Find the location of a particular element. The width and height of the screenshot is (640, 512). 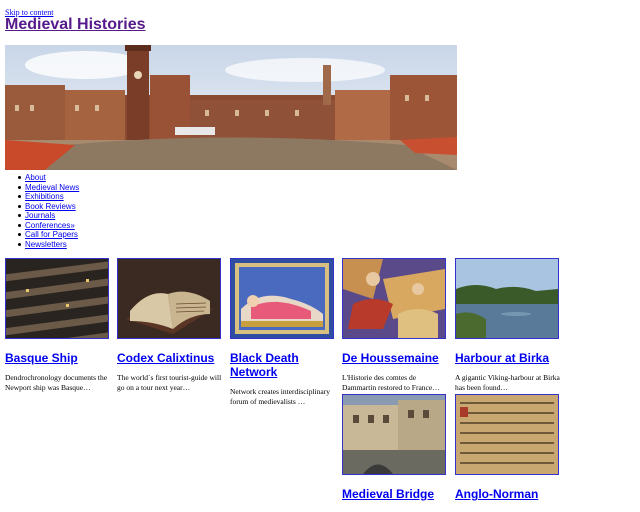

article-title-link: Harbour at Birka is located at coordinates (509, 358).